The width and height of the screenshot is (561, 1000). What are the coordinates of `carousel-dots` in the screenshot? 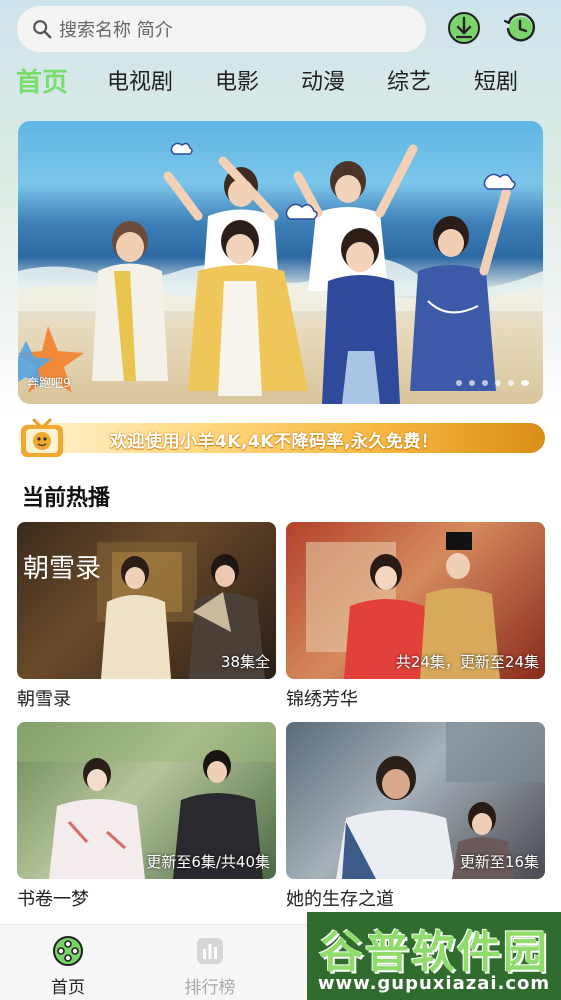 It's located at (492, 383).